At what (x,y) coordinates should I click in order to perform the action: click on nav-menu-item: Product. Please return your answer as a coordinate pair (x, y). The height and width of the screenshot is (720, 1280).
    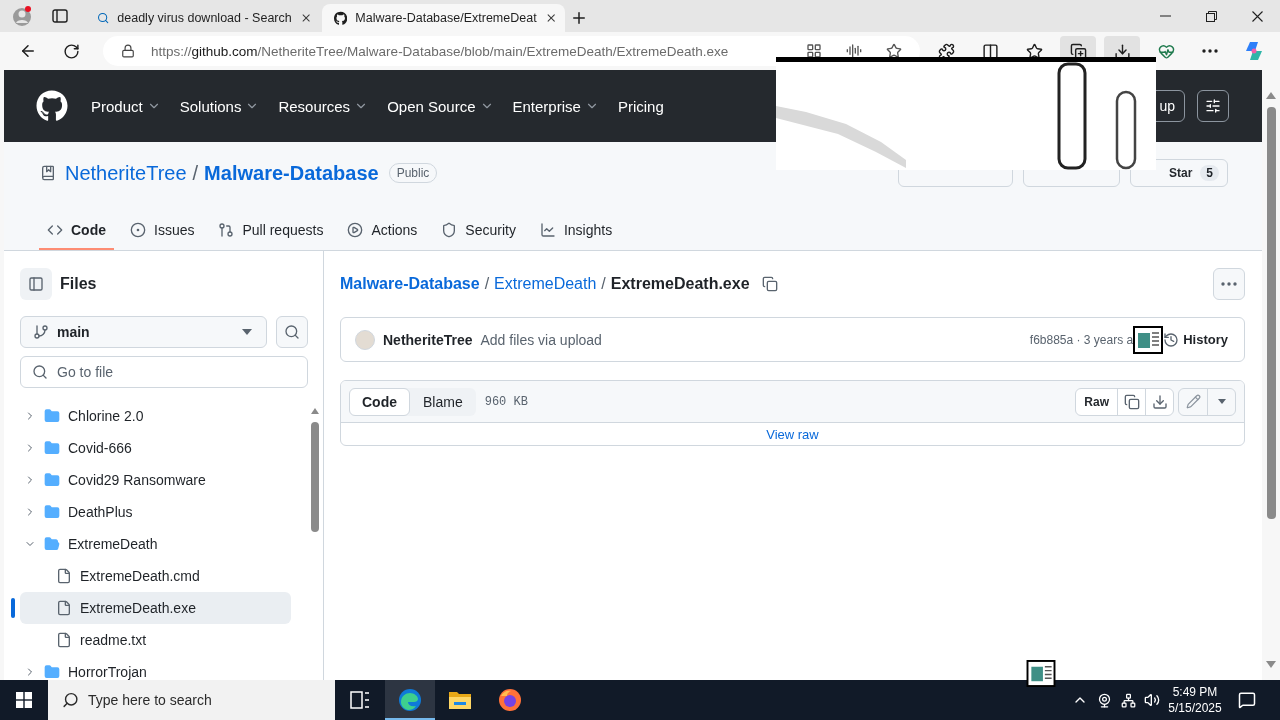
    Looking at the image, I should click on (126, 106).